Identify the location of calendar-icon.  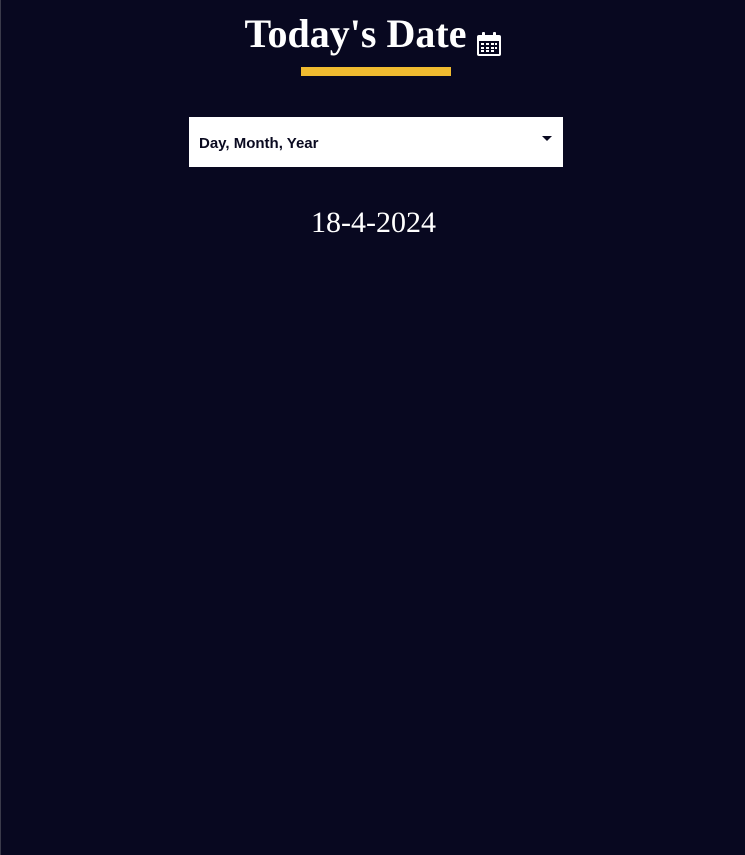
(489, 39).